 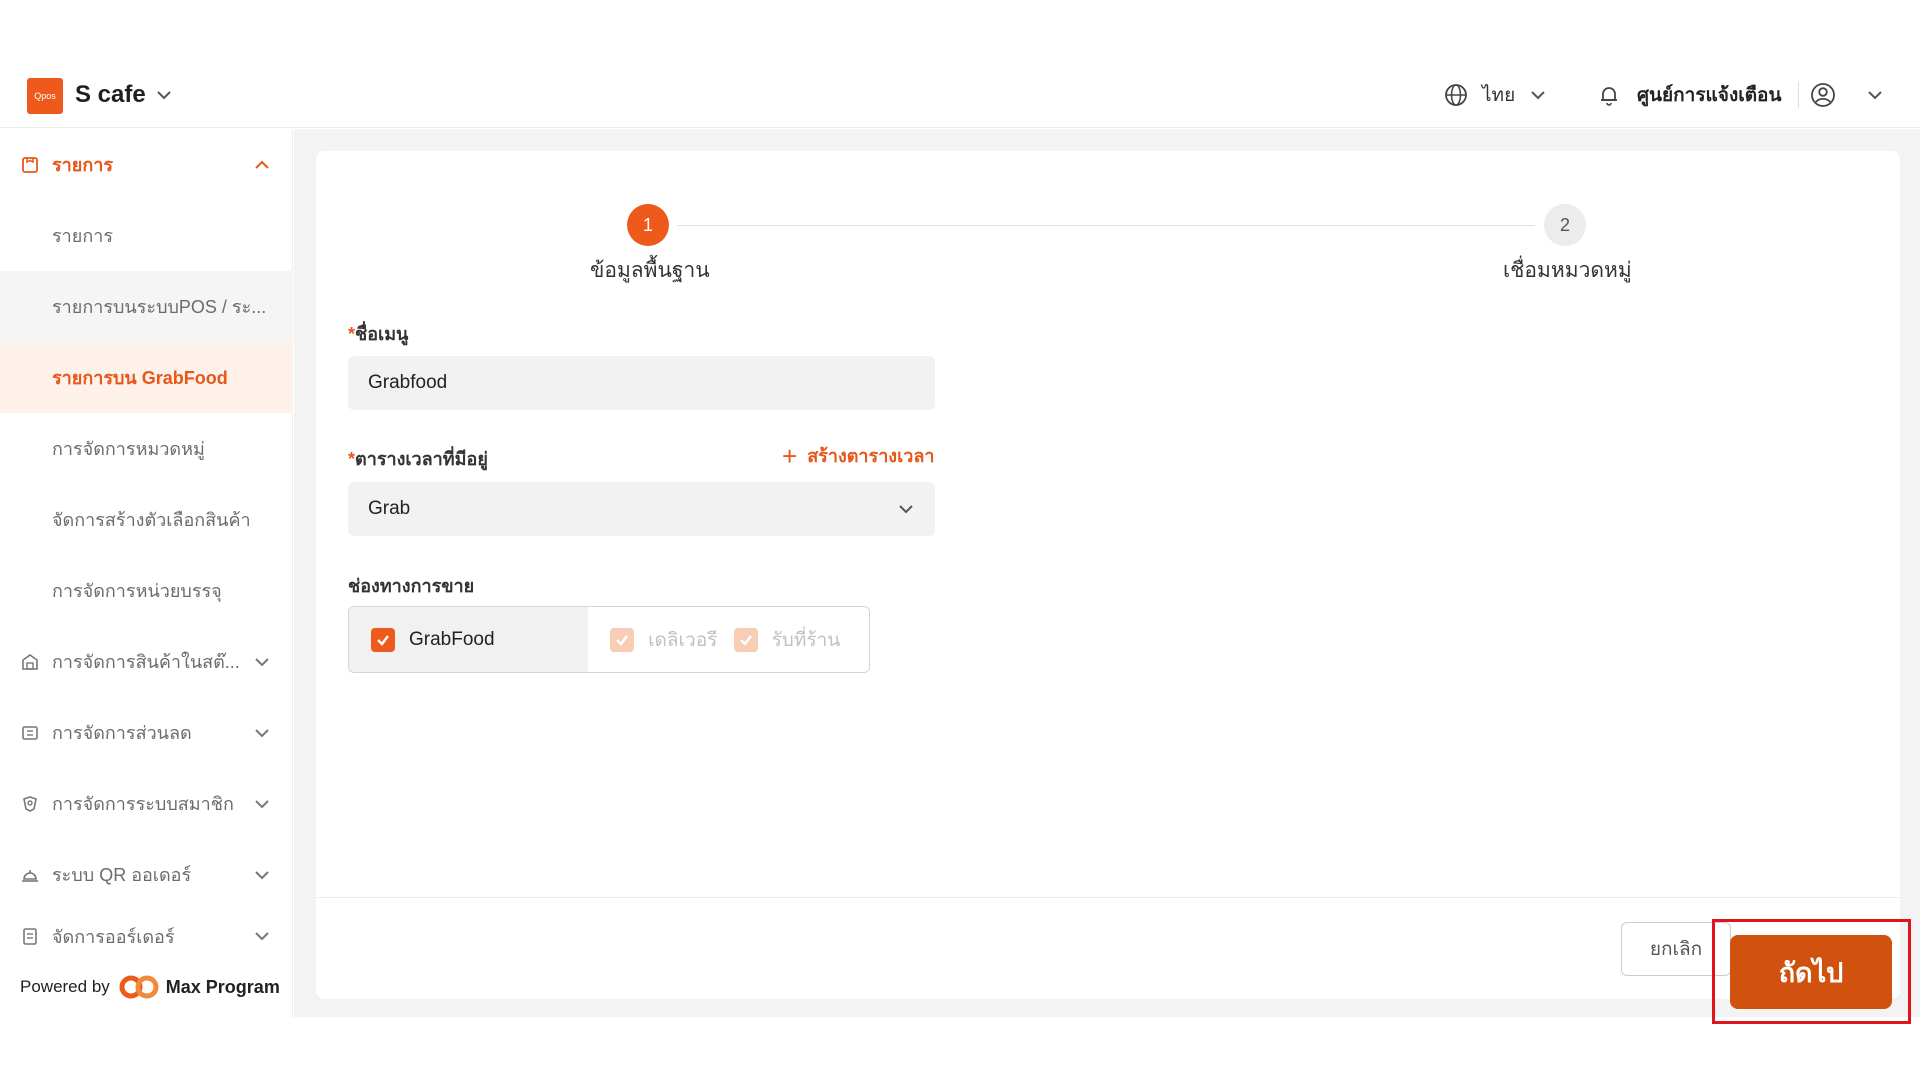 What do you see at coordinates (389, 508) in the screenshot?
I see `schedule-select-value: Grab` at bounding box center [389, 508].